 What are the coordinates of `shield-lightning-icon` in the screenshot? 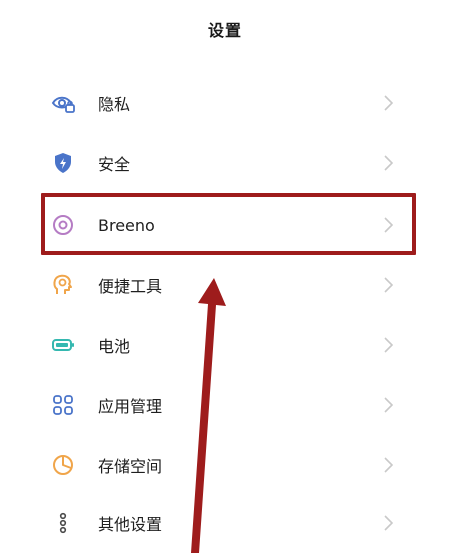 It's located at (63, 163).